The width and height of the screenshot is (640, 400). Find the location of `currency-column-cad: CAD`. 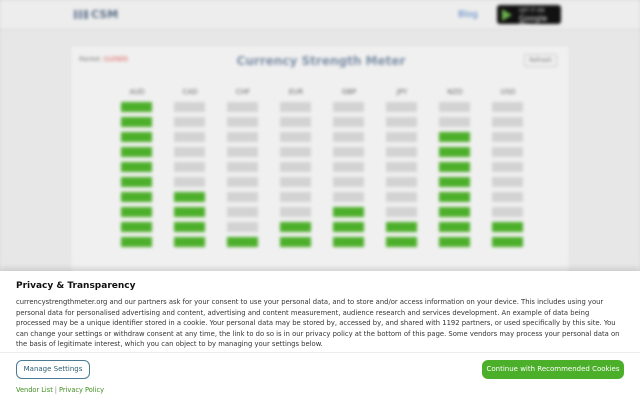

currency-column-cad: CAD is located at coordinates (190, 170).